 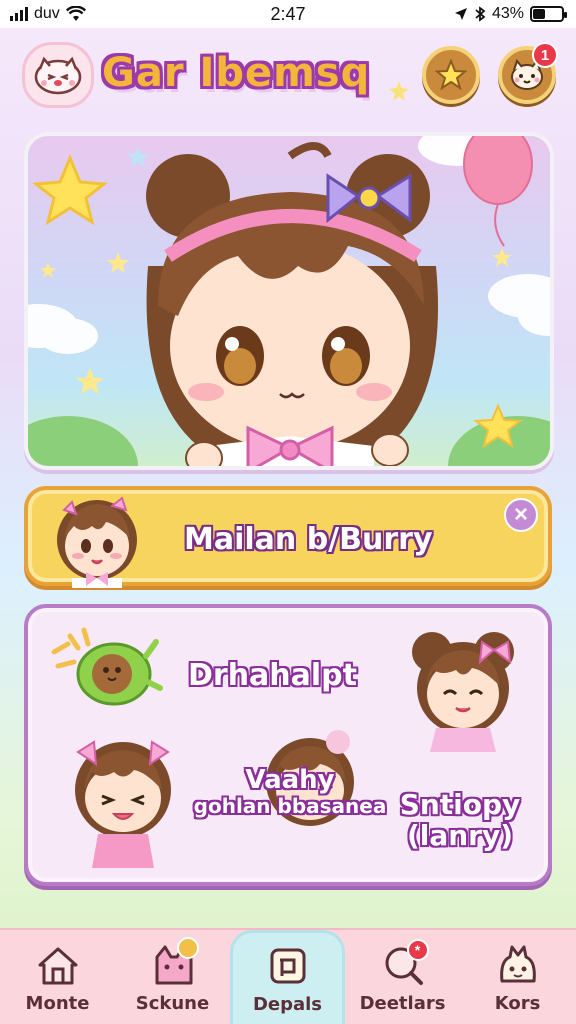 What do you see at coordinates (83, 441) in the screenshot?
I see `bush-left` at bounding box center [83, 441].